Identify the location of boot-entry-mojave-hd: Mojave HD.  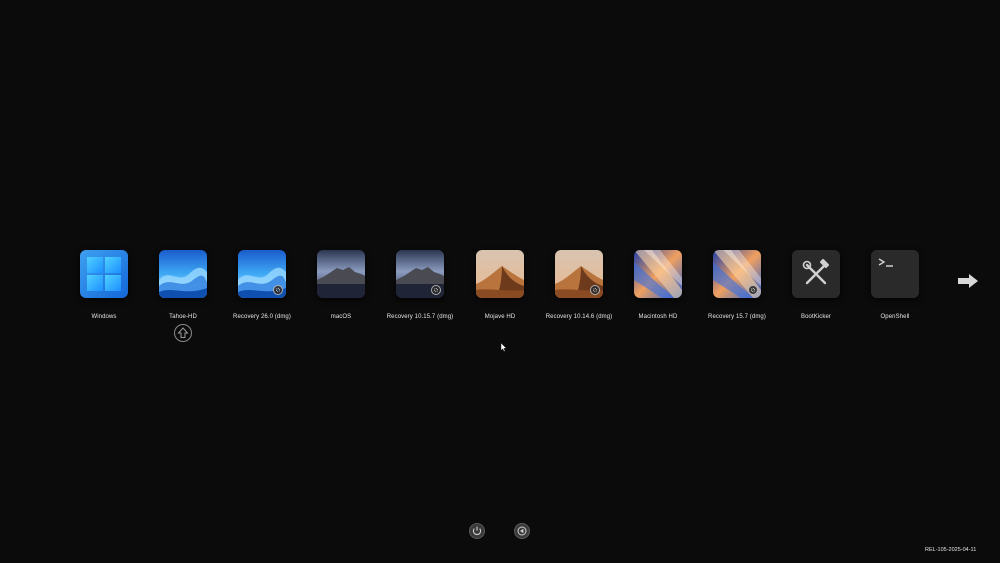
(500, 285).